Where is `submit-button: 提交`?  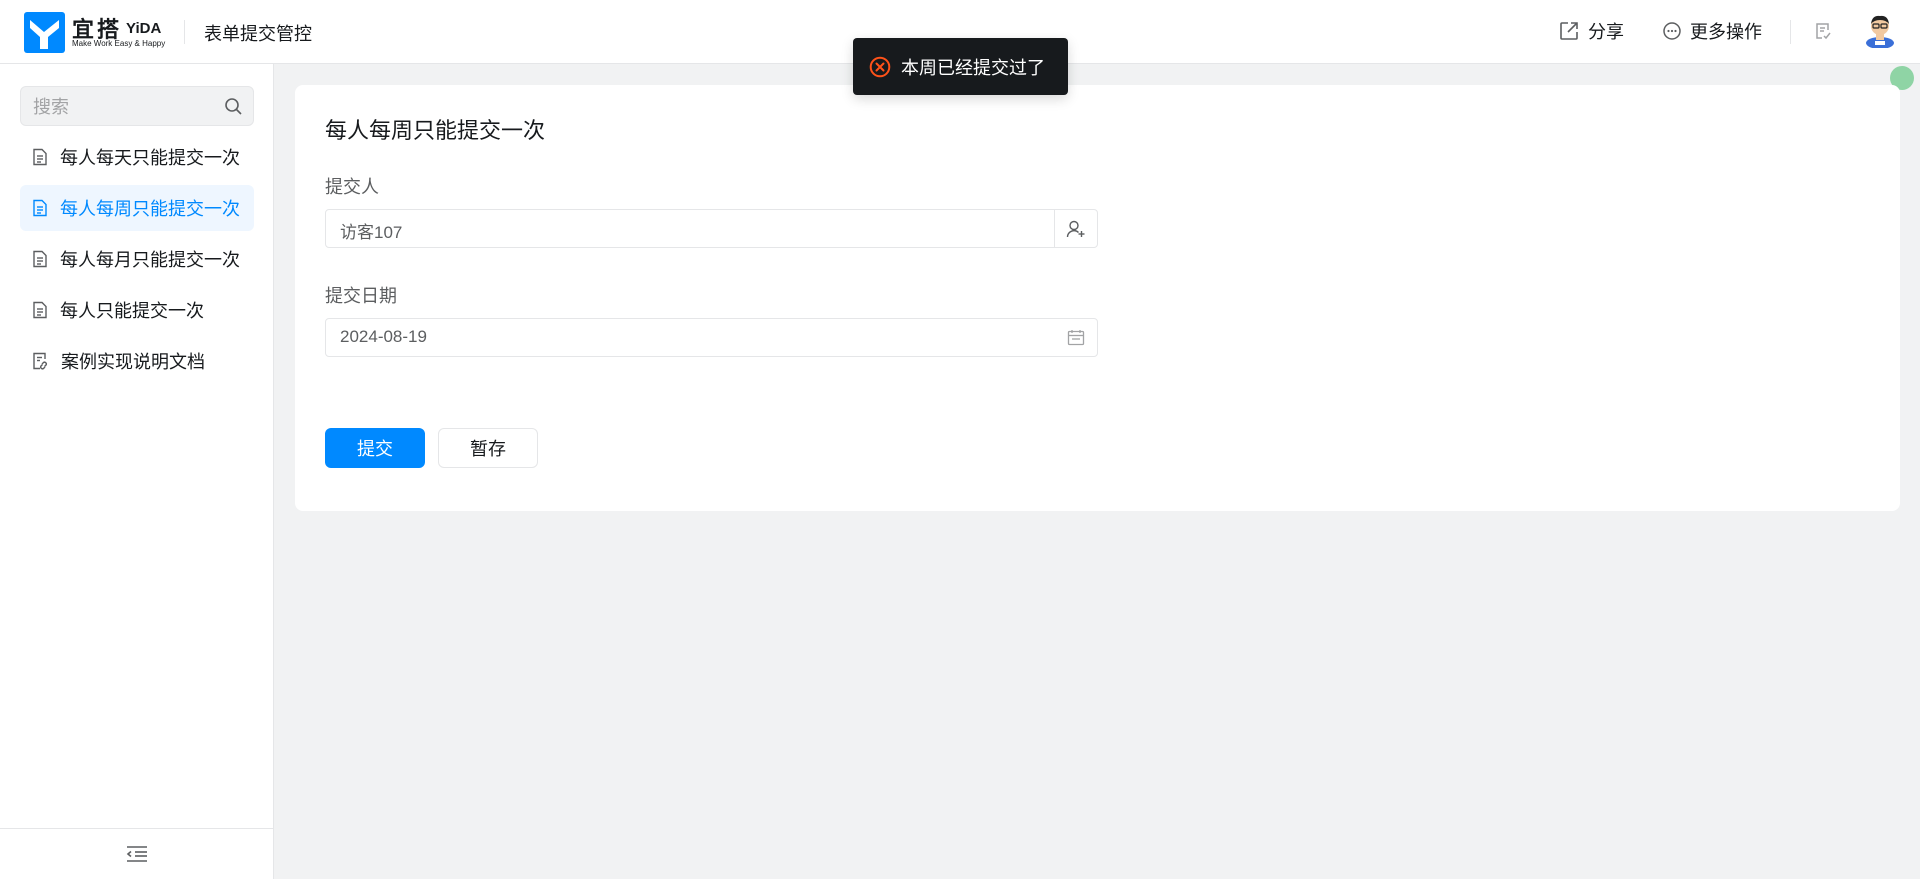 submit-button: 提交 is located at coordinates (375, 448).